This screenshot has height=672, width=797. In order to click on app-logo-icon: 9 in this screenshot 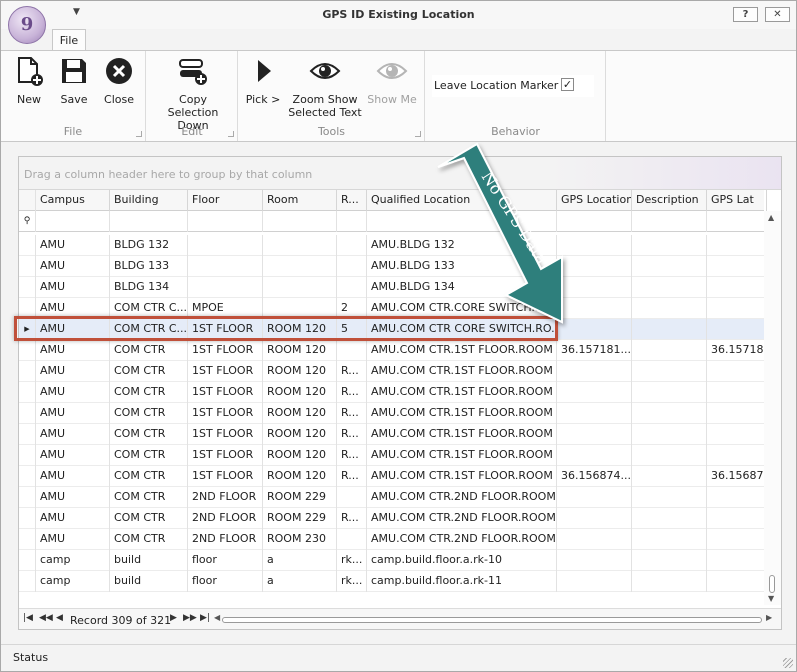, I will do `click(27, 25)`.